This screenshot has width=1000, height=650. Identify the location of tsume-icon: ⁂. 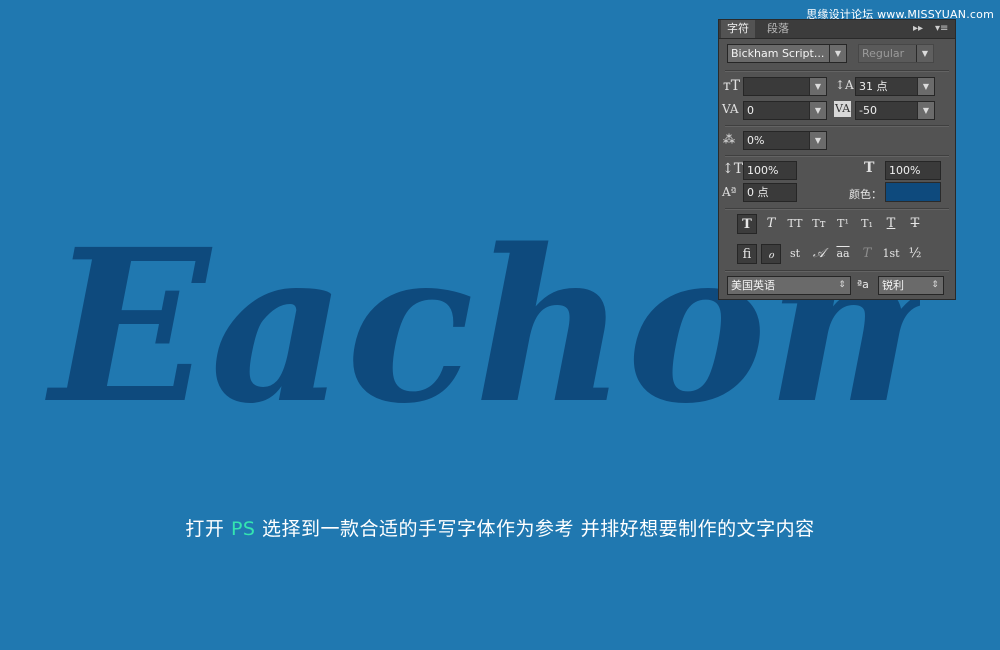
(729, 139).